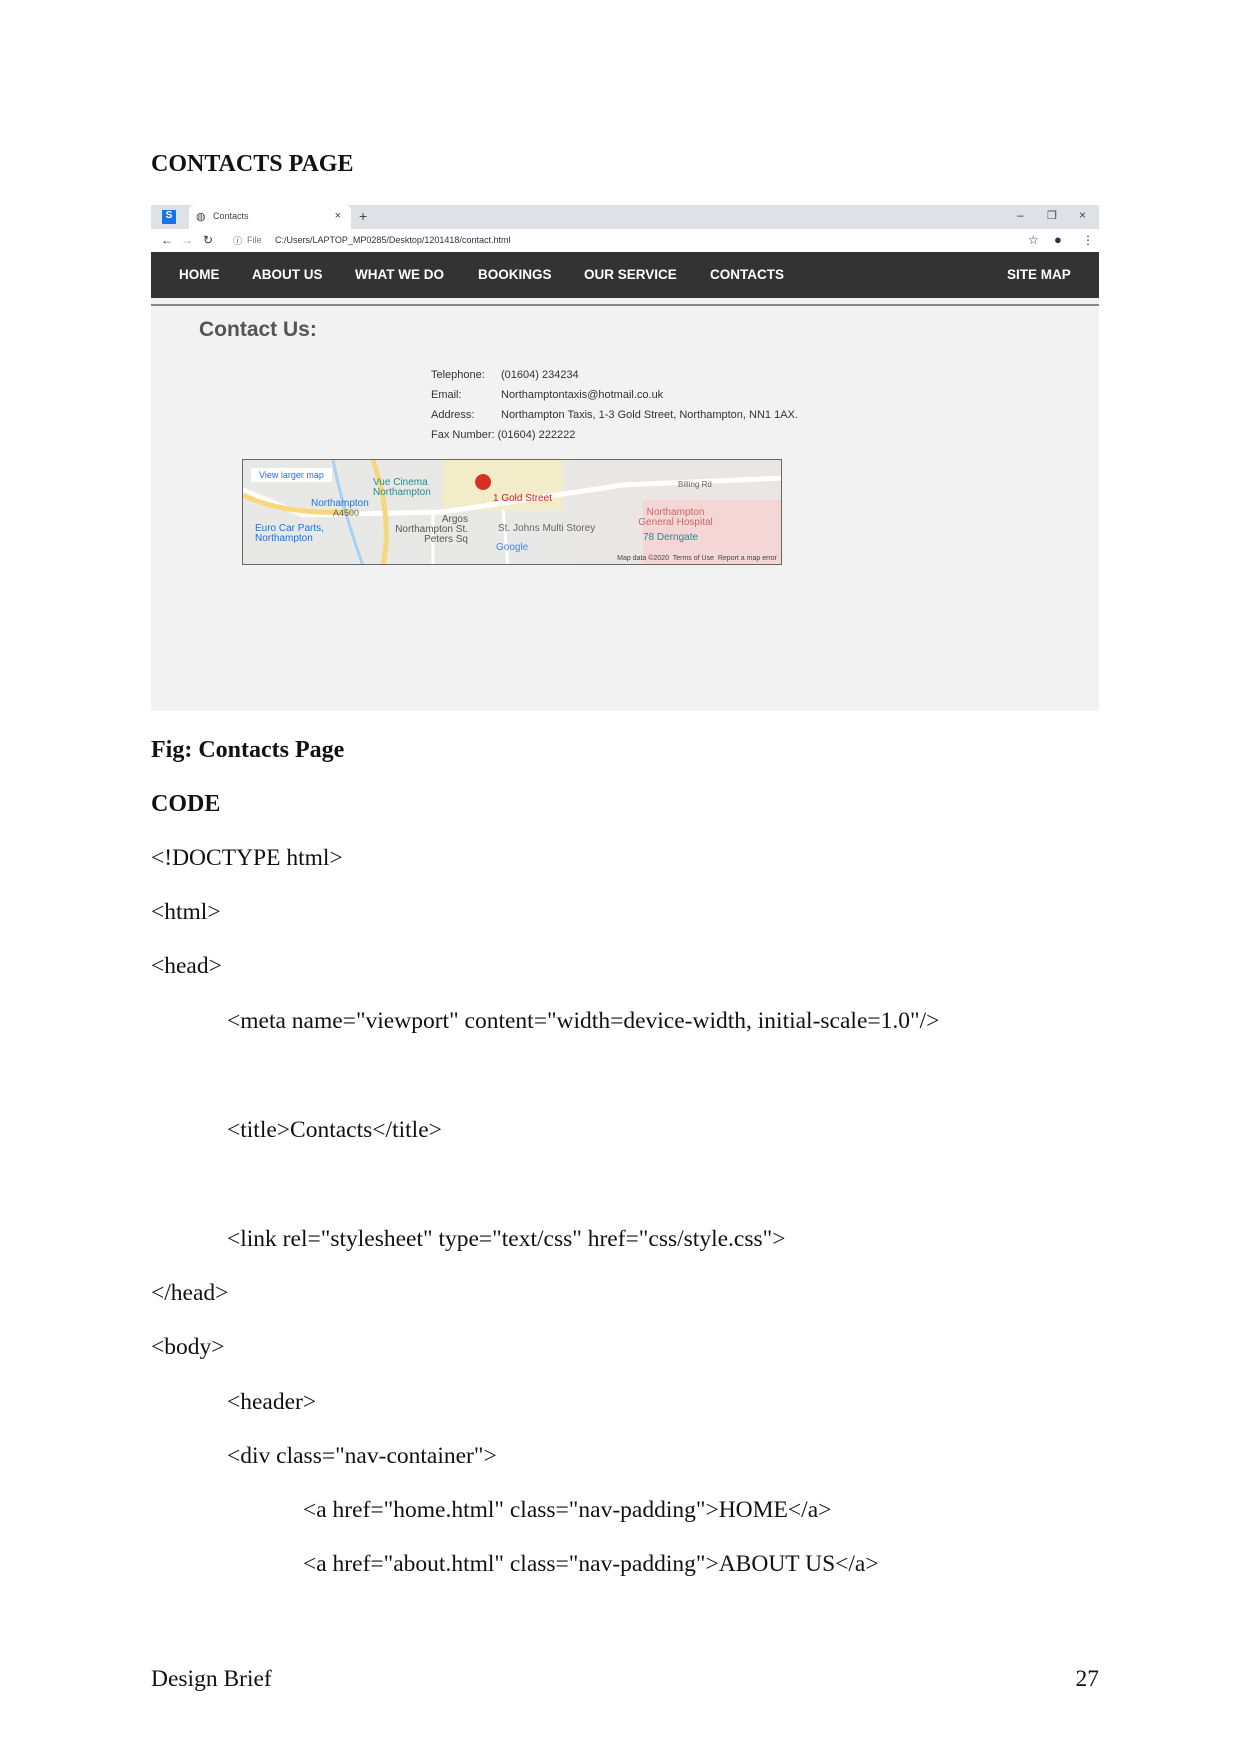 The height and width of the screenshot is (1754, 1241). I want to click on section-title: CONTACTS PAGE, so click(252, 164).